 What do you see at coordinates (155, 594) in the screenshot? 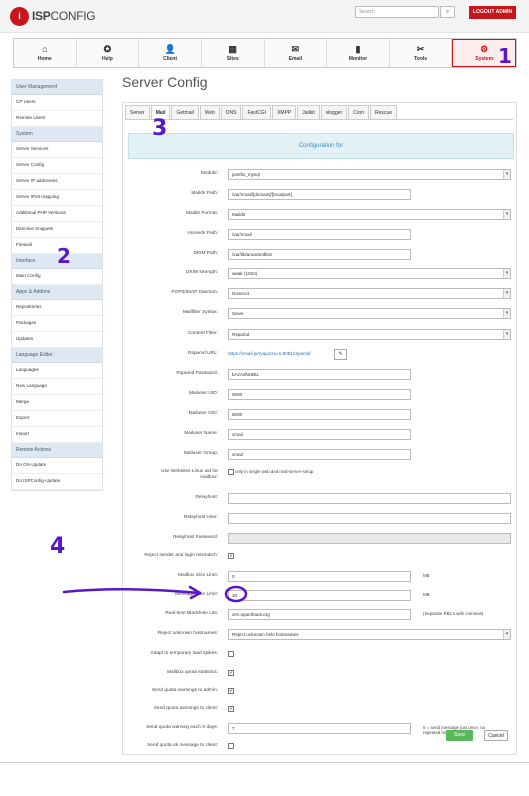
I see `annotation-arrow` at bounding box center [155, 594].